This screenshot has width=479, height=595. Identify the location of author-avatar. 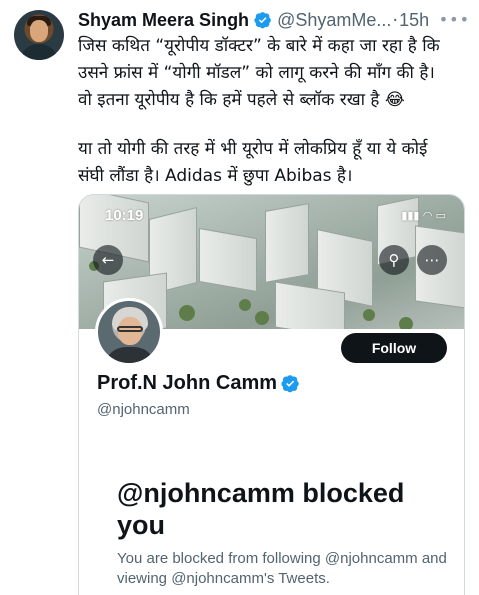
(39, 35).